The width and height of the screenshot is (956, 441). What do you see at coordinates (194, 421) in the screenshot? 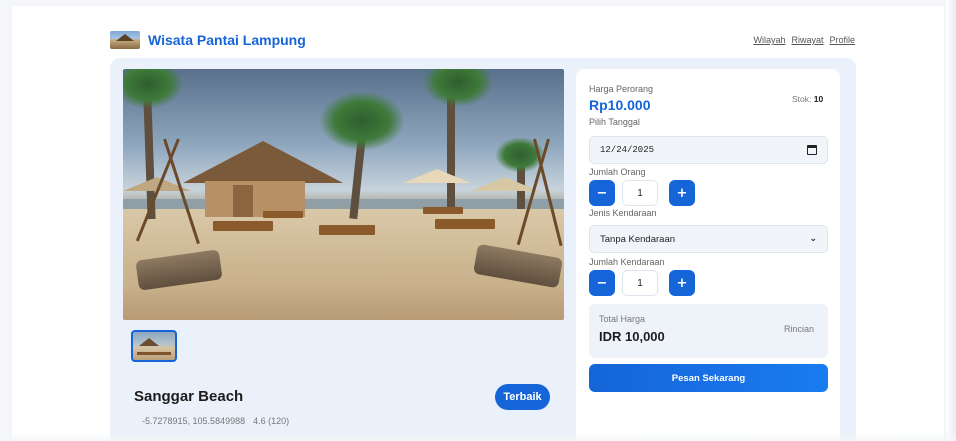
I see `beach-coordinates: -5.7278915, 105.5849988` at bounding box center [194, 421].